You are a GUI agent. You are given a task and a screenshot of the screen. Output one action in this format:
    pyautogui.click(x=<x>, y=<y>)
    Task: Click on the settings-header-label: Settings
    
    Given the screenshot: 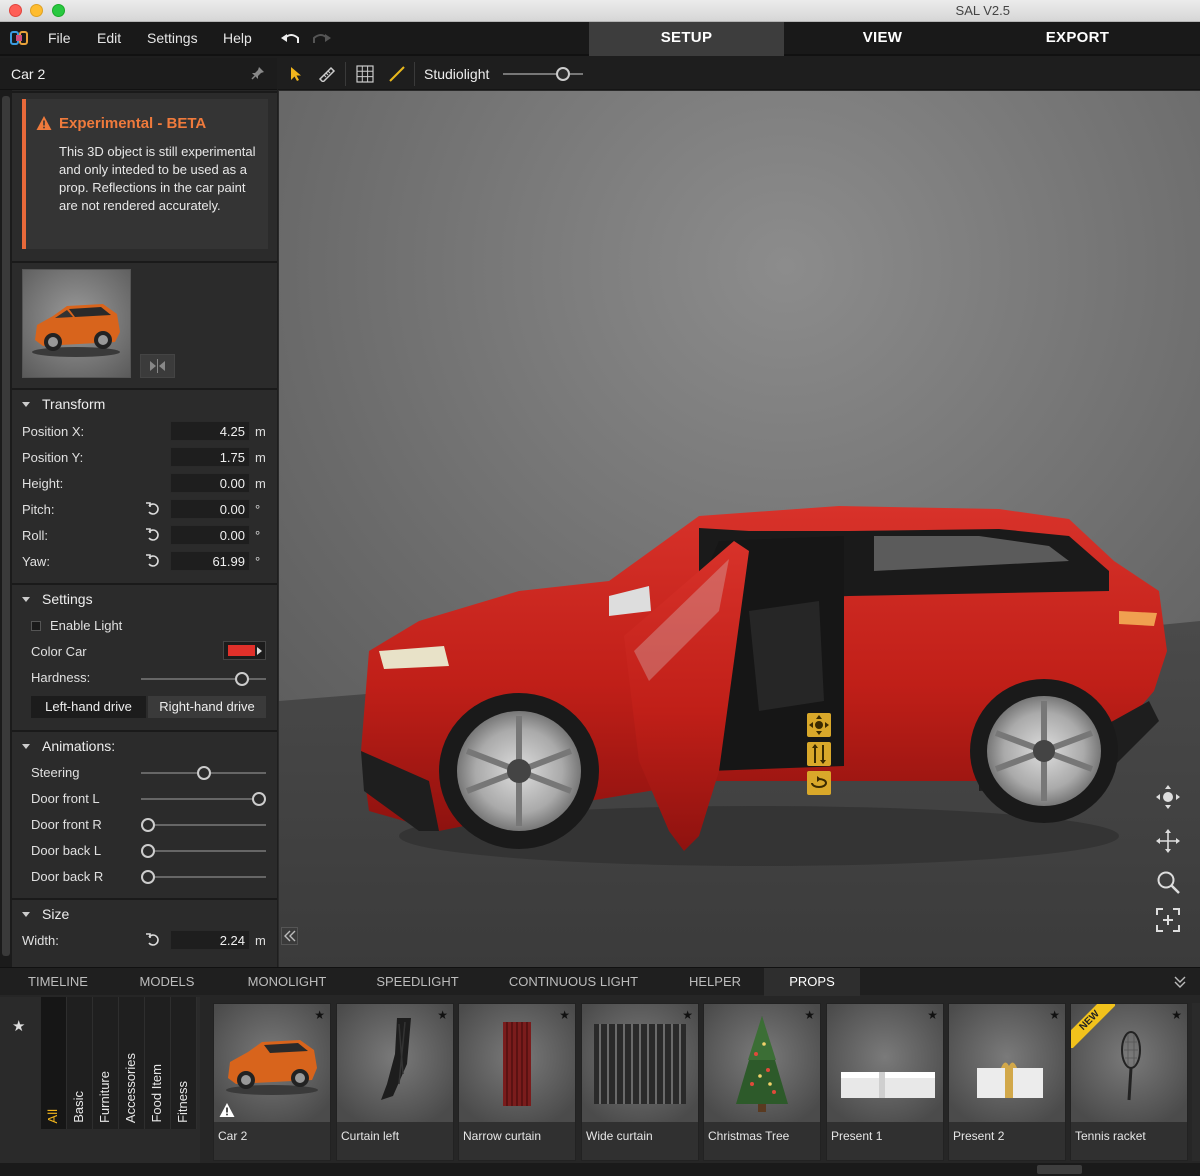 What is the action you would take?
    pyautogui.click(x=67, y=599)
    